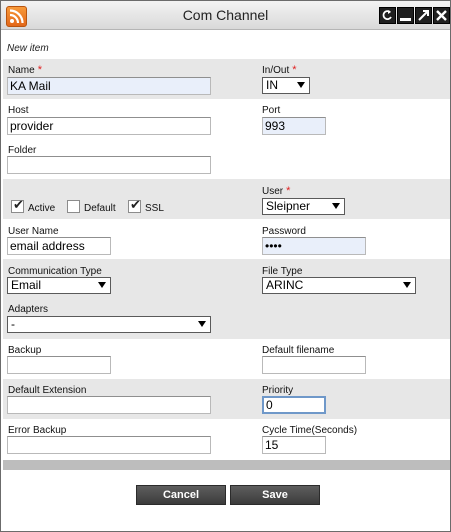  What do you see at coordinates (288, 206) in the screenshot?
I see `user-value: Sleipner` at bounding box center [288, 206].